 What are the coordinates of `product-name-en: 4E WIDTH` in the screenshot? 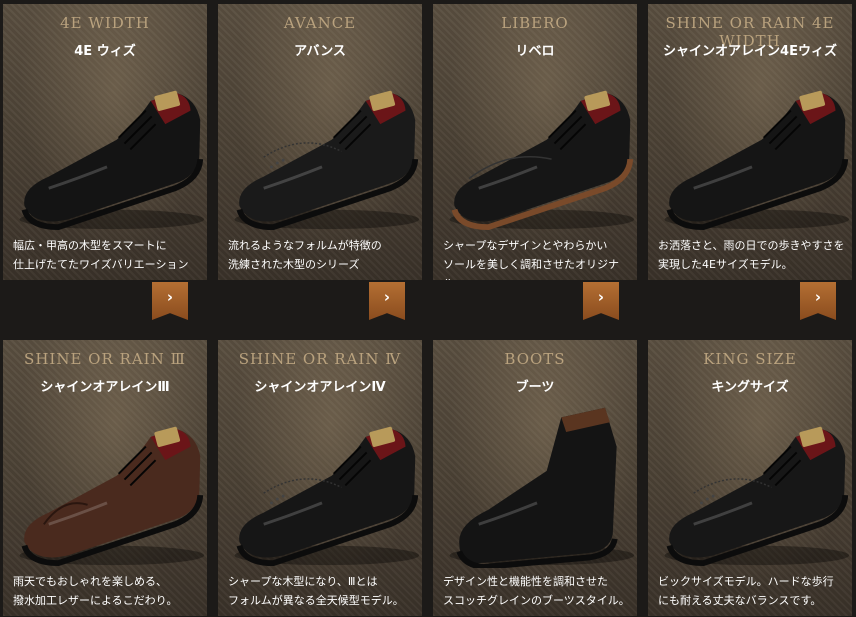 It's located at (105, 23).